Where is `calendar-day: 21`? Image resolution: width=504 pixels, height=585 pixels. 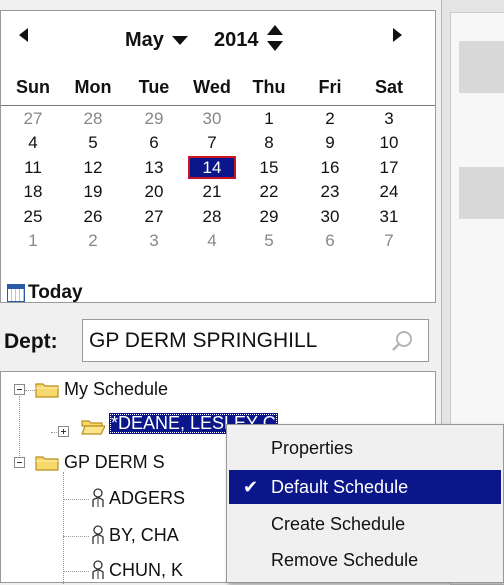 calendar-day: 21 is located at coordinates (212, 191).